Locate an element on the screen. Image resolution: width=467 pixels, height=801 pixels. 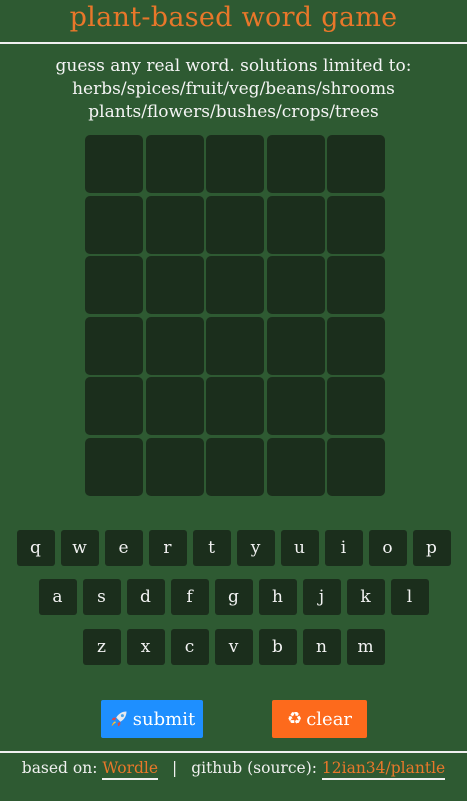
footer-divider is located at coordinates (233, 752).